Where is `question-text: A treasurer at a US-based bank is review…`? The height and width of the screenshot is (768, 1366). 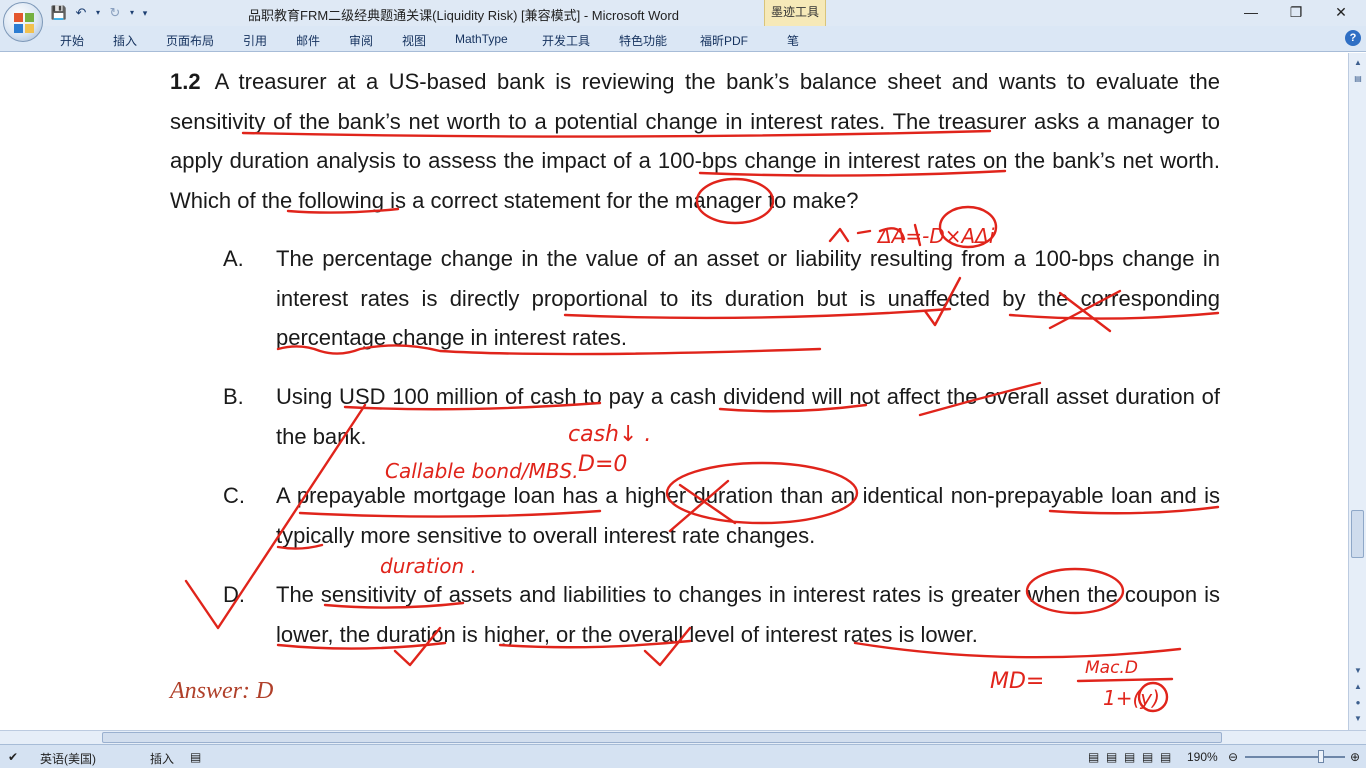 question-text: A treasurer at a US-based bank is review… is located at coordinates (695, 141).